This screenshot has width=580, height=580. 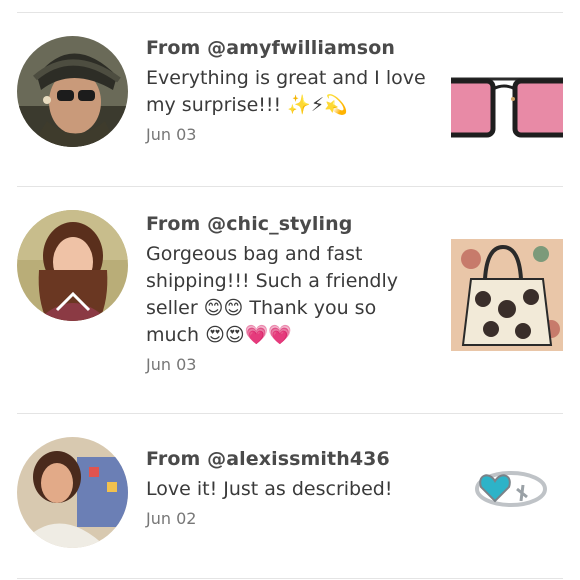 What do you see at coordinates (171, 518) in the screenshot?
I see `review-date: Jun 02` at bounding box center [171, 518].